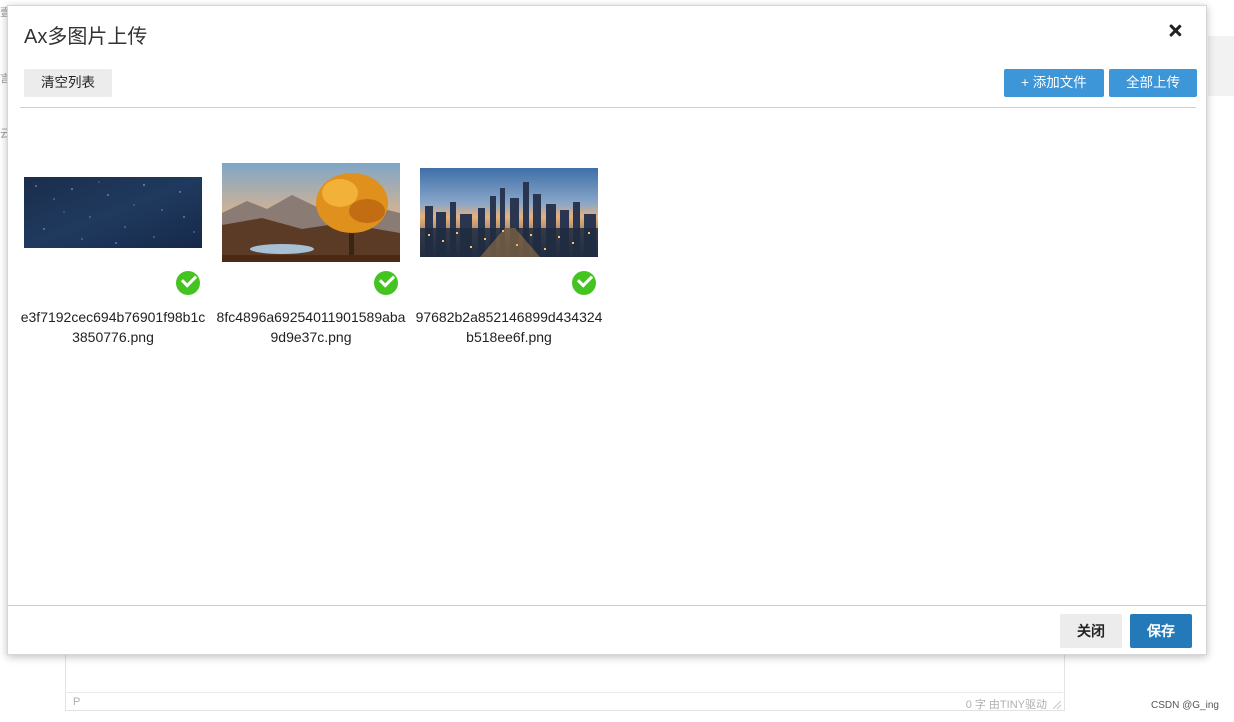 This screenshot has height=722, width=1234. What do you see at coordinates (86, 37) in the screenshot?
I see `dialog-title: Ax多图片上传` at bounding box center [86, 37].